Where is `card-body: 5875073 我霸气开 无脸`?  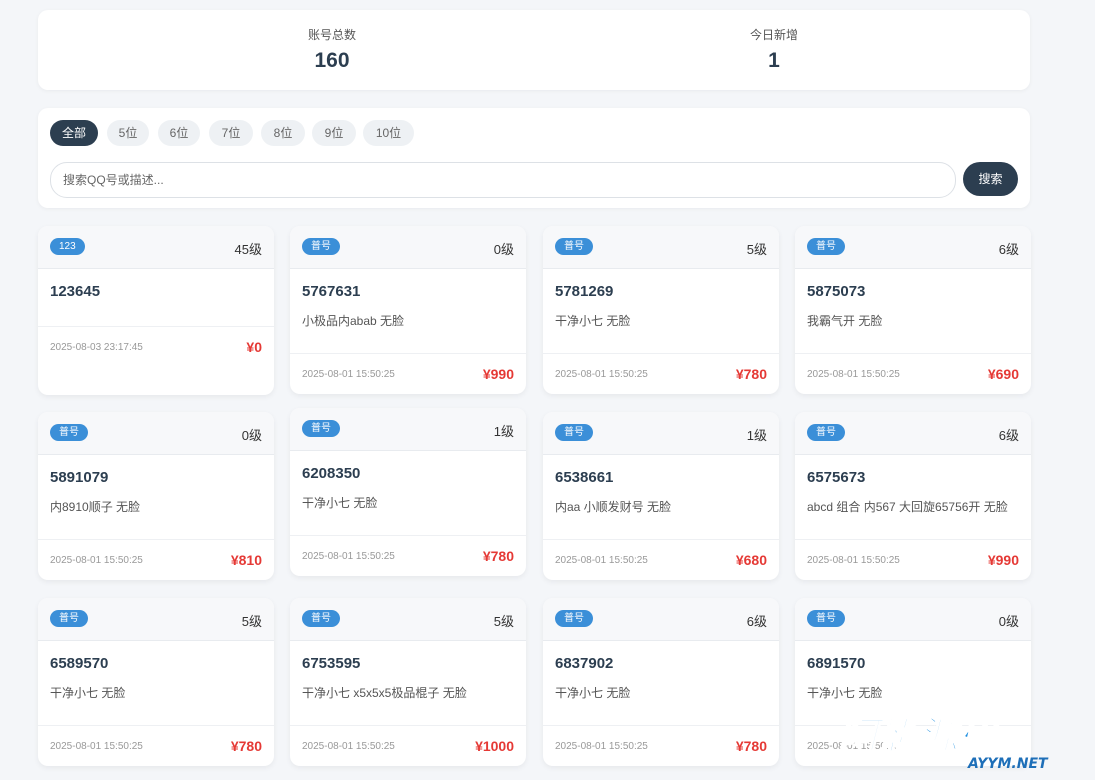
card-body: 5875073 我霸气开 无脸 is located at coordinates (913, 311).